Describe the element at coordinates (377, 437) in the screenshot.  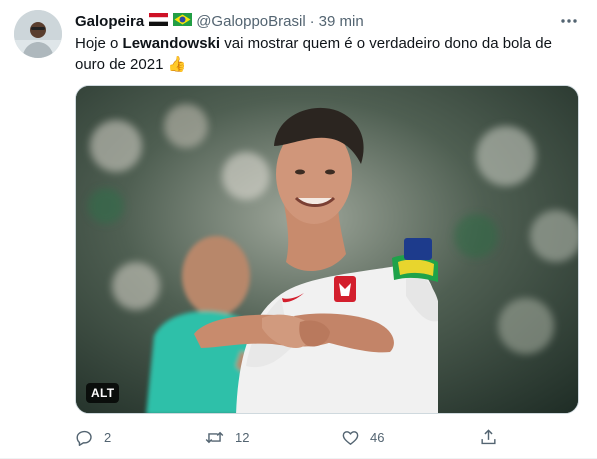
I see `like-count: 46` at that location.